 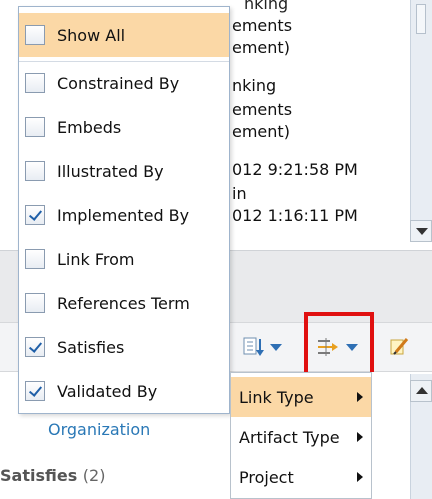 I want to click on menu-item-illustrated-by: Illustrated By, so click(x=124, y=171).